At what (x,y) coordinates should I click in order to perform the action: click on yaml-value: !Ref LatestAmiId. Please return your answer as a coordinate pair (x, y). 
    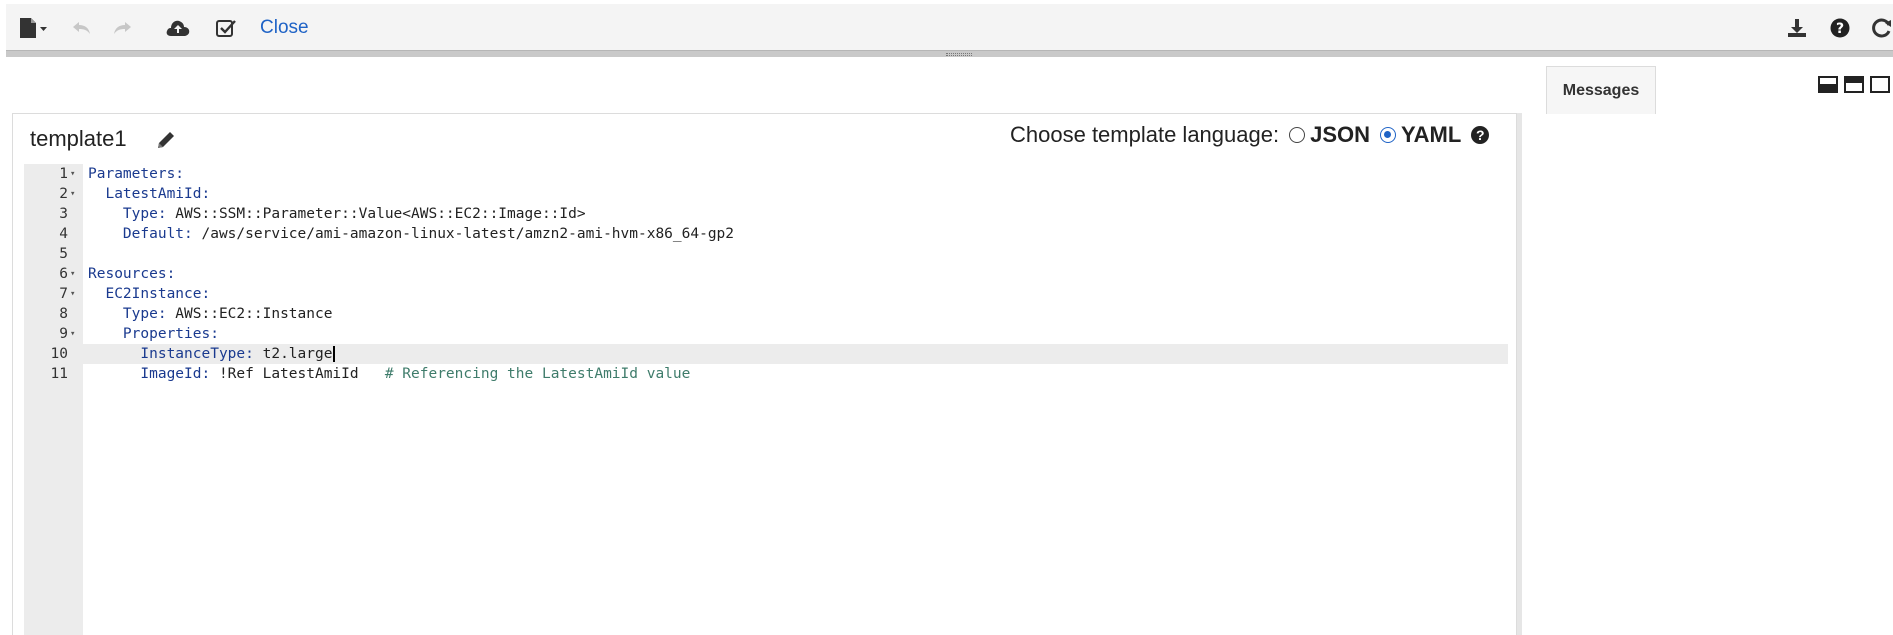
    Looking at the image, I should click on (297, 374).